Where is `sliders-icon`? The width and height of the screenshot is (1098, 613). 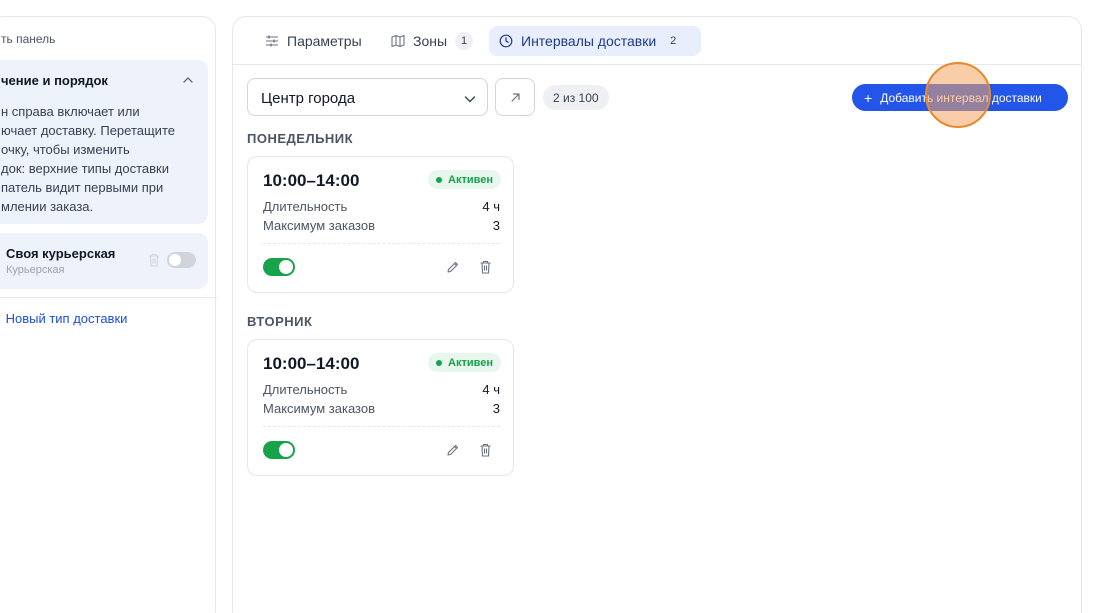
sliders-icon is located at coordinates (272, 41).